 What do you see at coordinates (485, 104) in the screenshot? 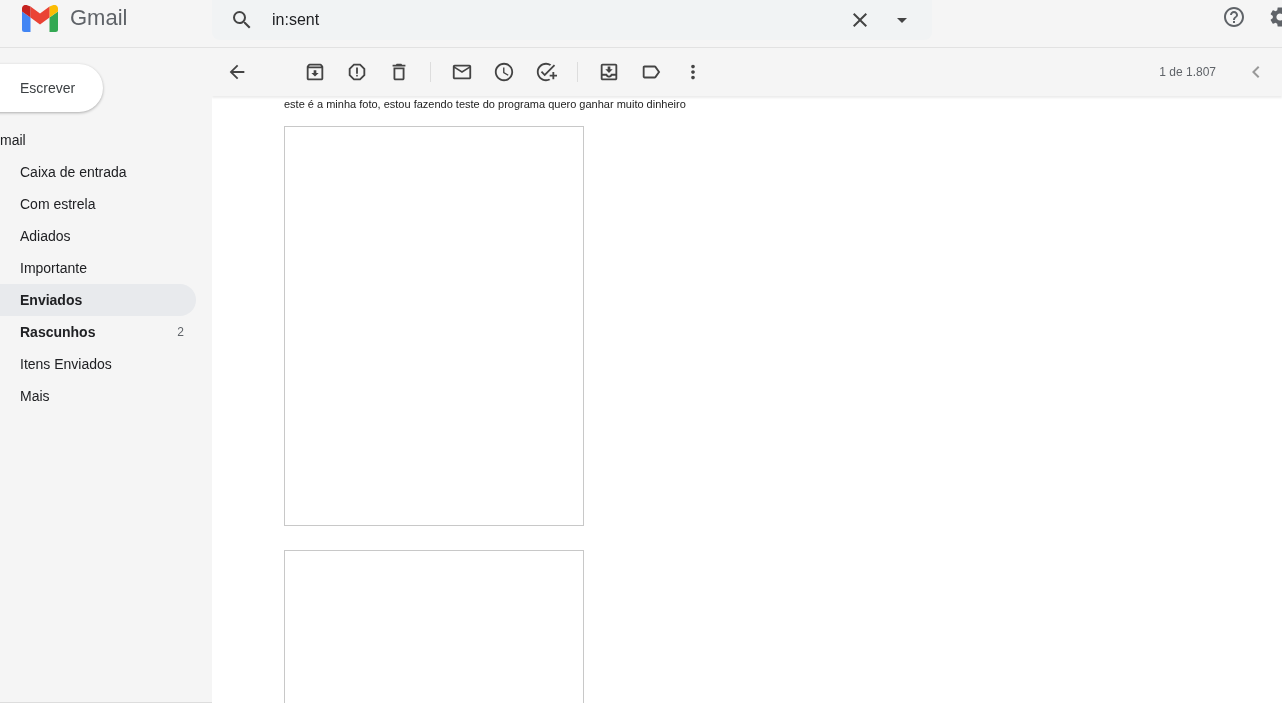
I see `message-body: este é a minha foto, estou fazendo teste do programa quero ganhar muito dinheiro` at bounding box center [485, 104].